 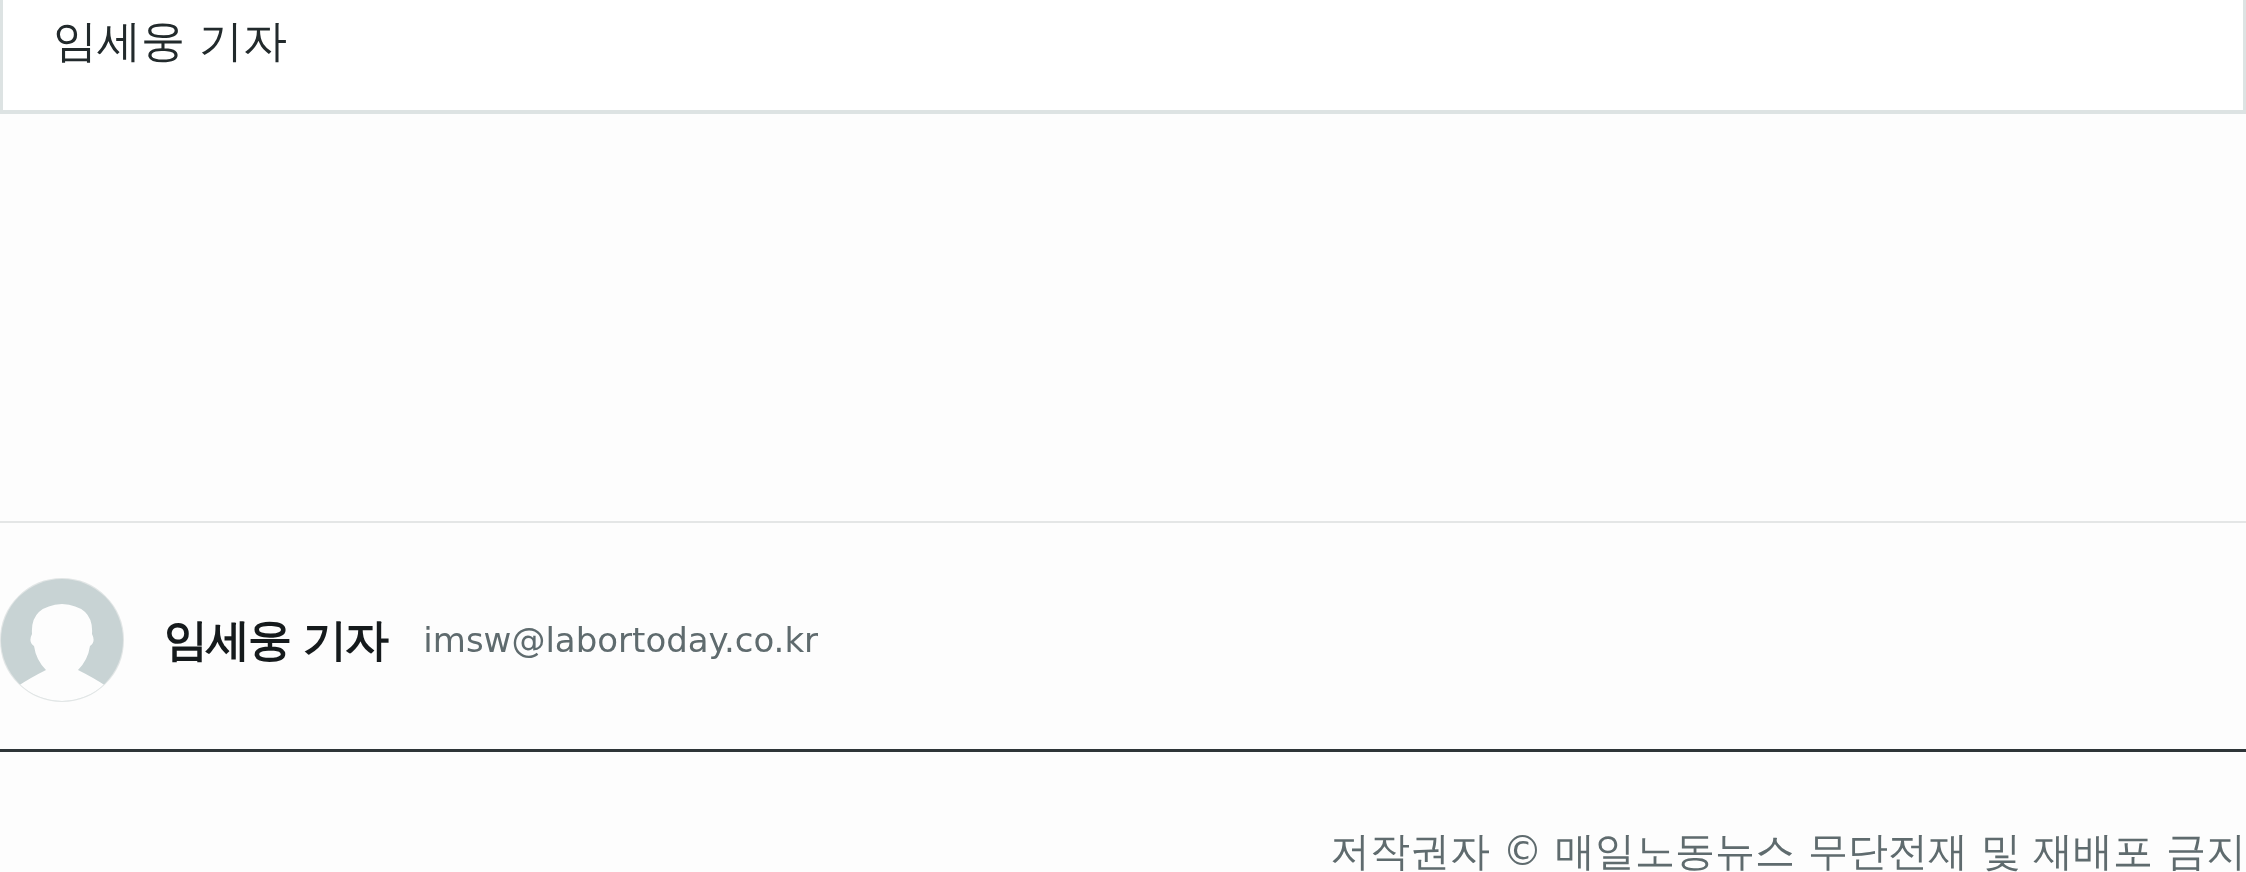 What do you see at coordinates (621, 640) in the screenshot?
I see `author-email: imsw@labortoday.co.kr` at bounding box center [621, 640].